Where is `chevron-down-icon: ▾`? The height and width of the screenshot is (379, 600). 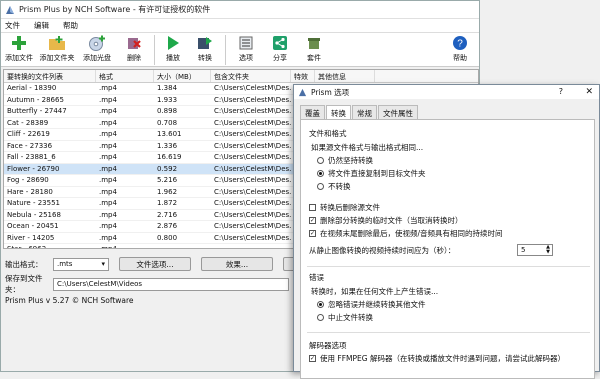 chevron-down-icon: ▾ is located at coordinates (103, 264).